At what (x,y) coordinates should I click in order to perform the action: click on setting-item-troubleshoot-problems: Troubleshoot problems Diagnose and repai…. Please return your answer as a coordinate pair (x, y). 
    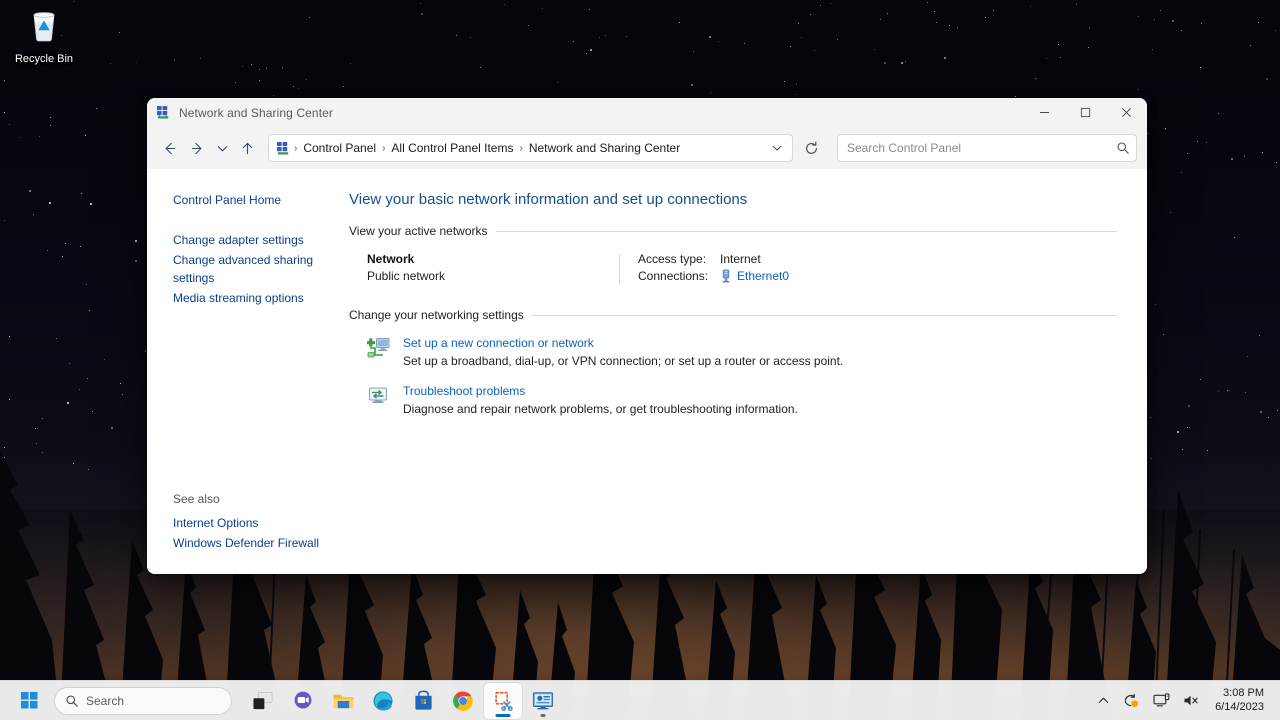
    Looking at the image, I should click on (733, 400).